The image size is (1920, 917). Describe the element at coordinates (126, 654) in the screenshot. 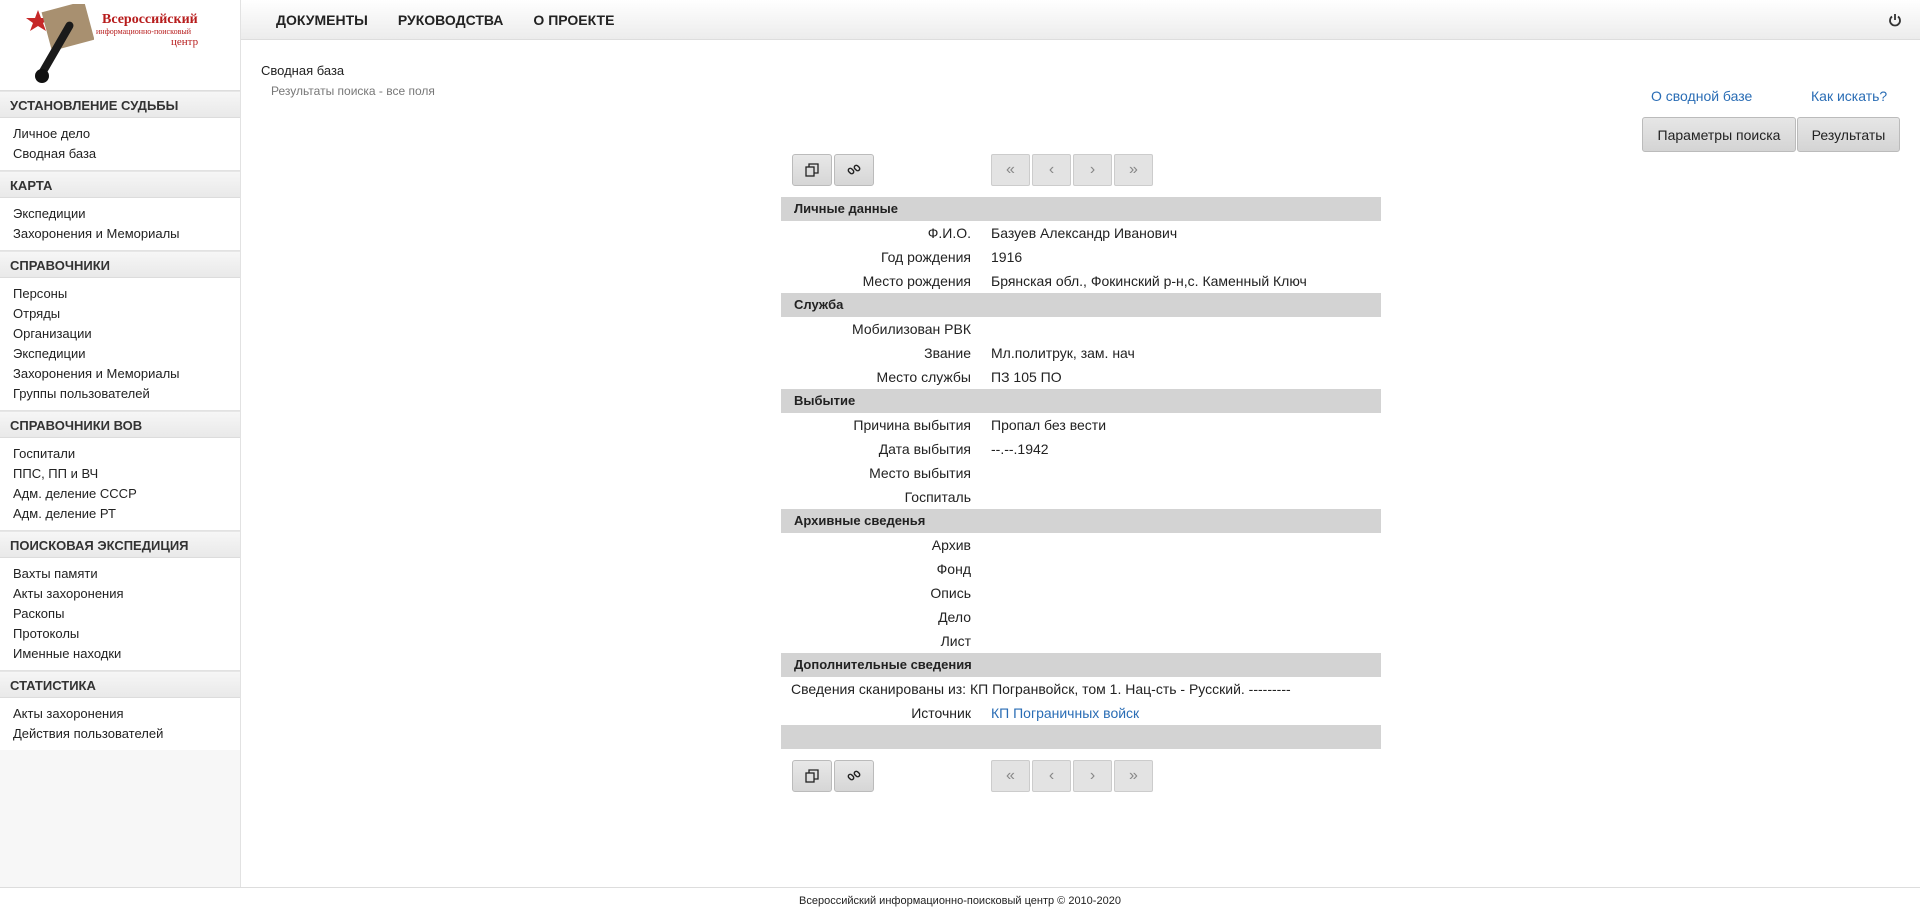

I see `sidebar-item-named-finds: Именные находки` at that location.